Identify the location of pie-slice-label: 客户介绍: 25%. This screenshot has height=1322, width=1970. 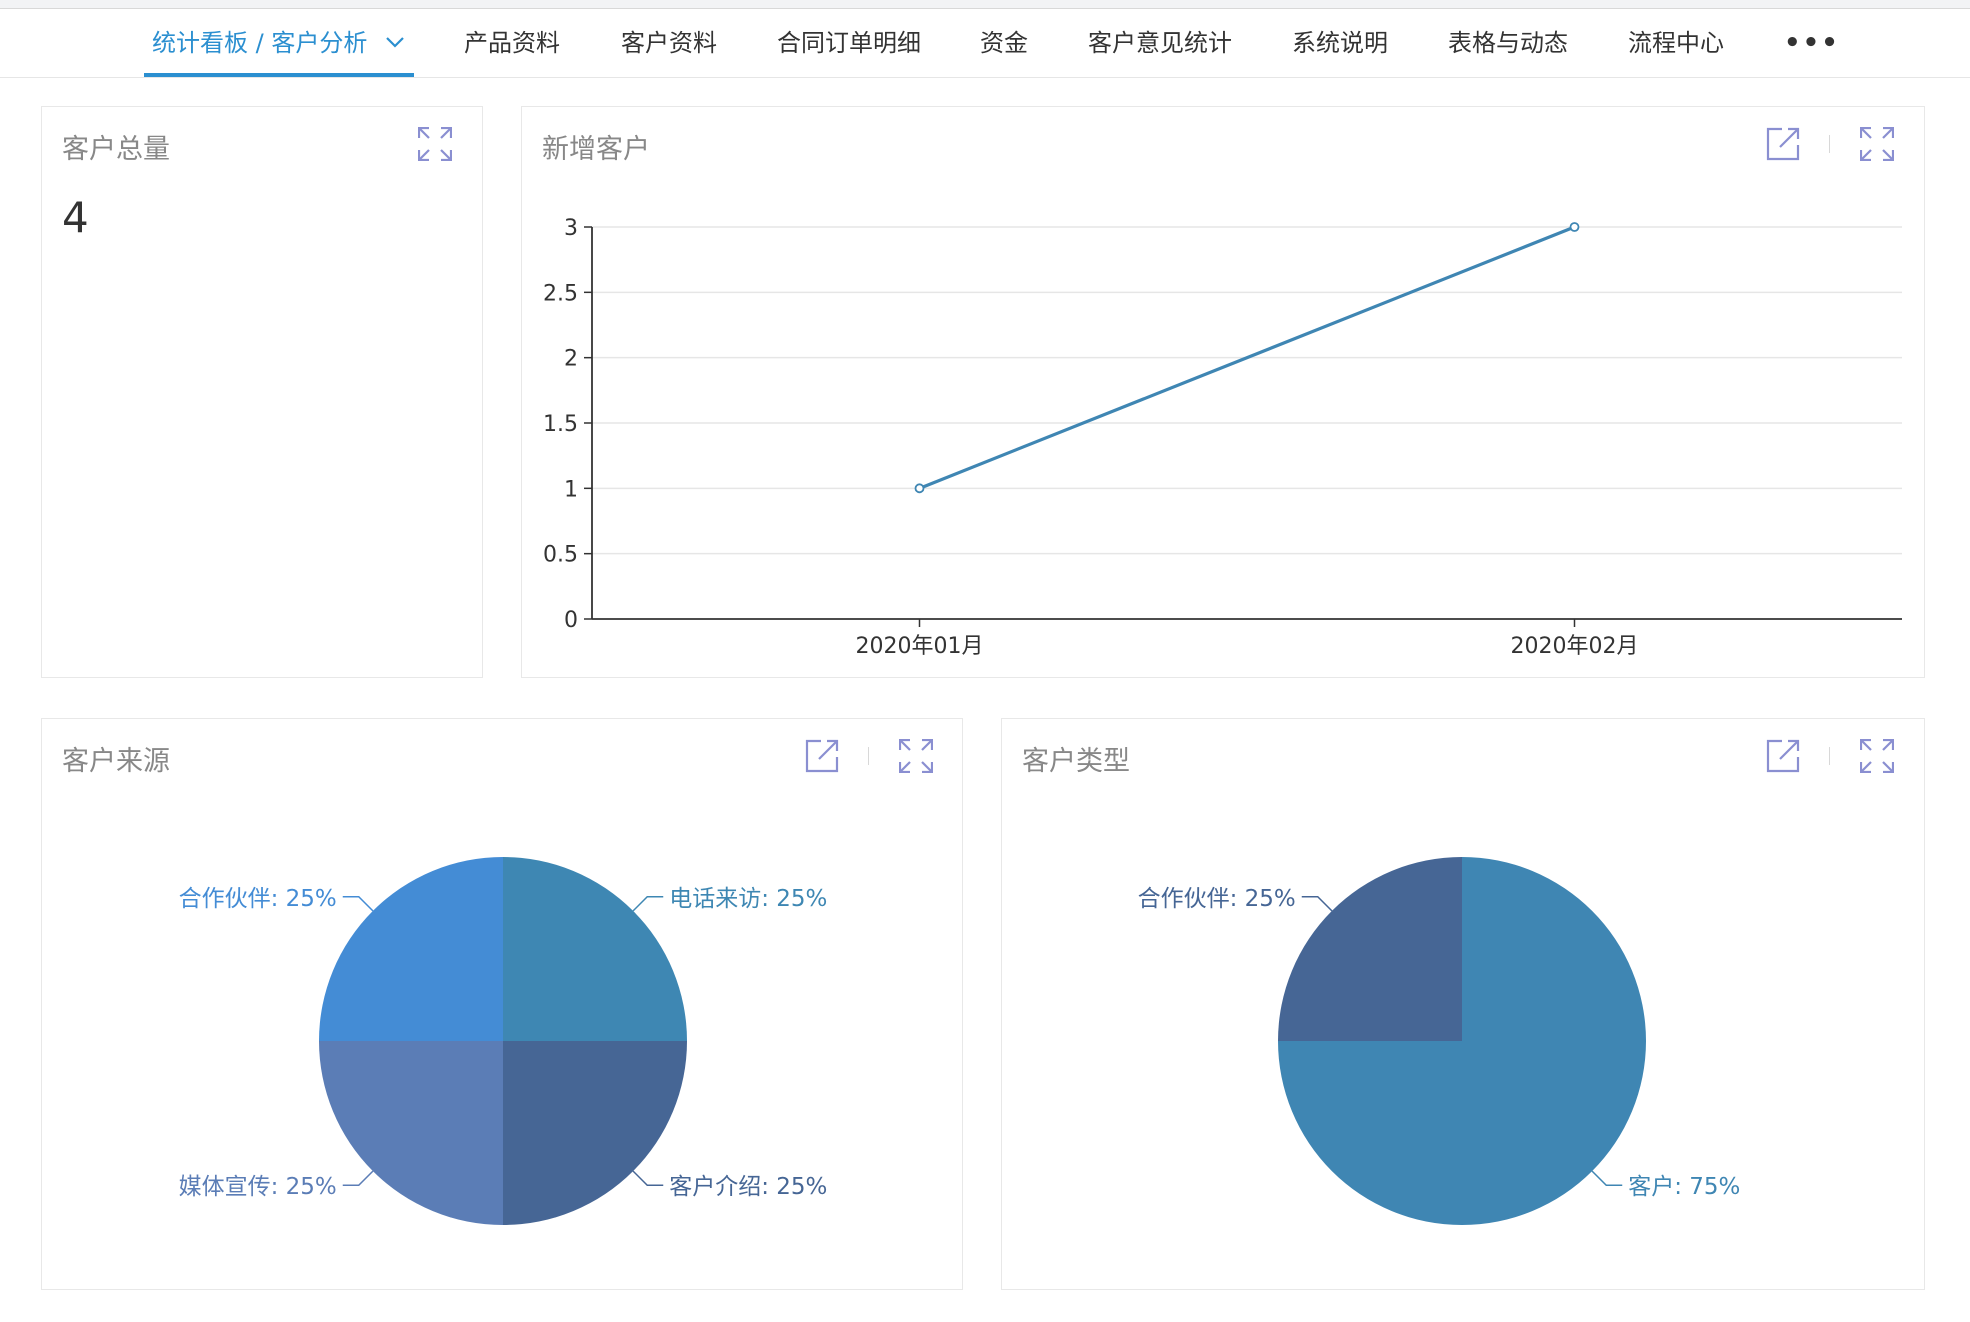
(748, 1187).